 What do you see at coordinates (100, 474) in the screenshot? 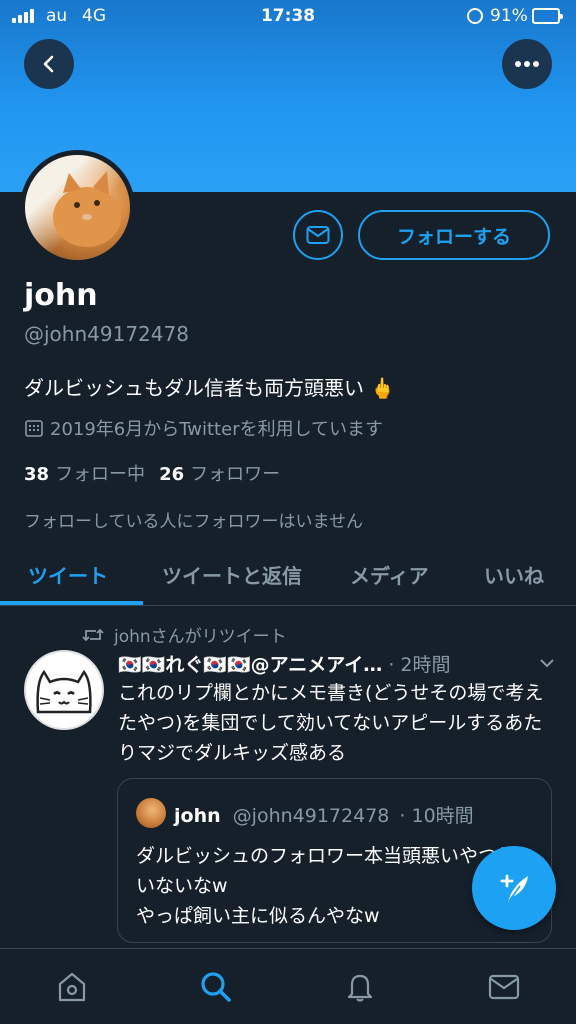
I see `following-label: フォロー中` at bounding box center [100, 474].